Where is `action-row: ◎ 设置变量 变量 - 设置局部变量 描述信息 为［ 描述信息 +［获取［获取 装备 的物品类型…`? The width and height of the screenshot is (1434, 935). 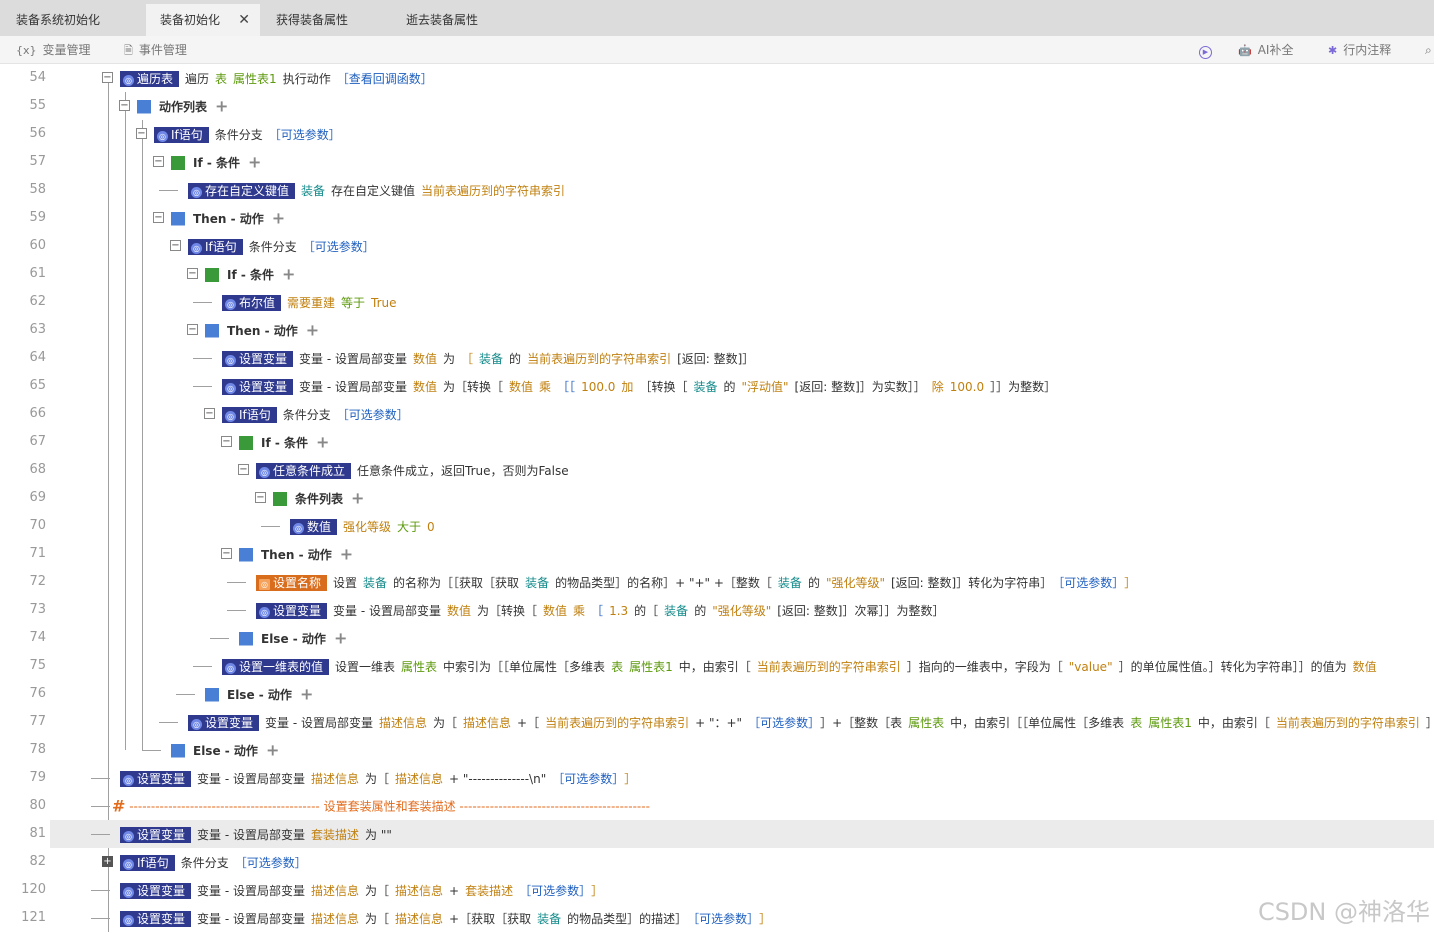 action-row: ◎ 设置变量 变量 - 设置局部变量 描述信息 为［ 描述信息 +［获取［获取 装备 的物品类型… is located at coordinates (742, 918).